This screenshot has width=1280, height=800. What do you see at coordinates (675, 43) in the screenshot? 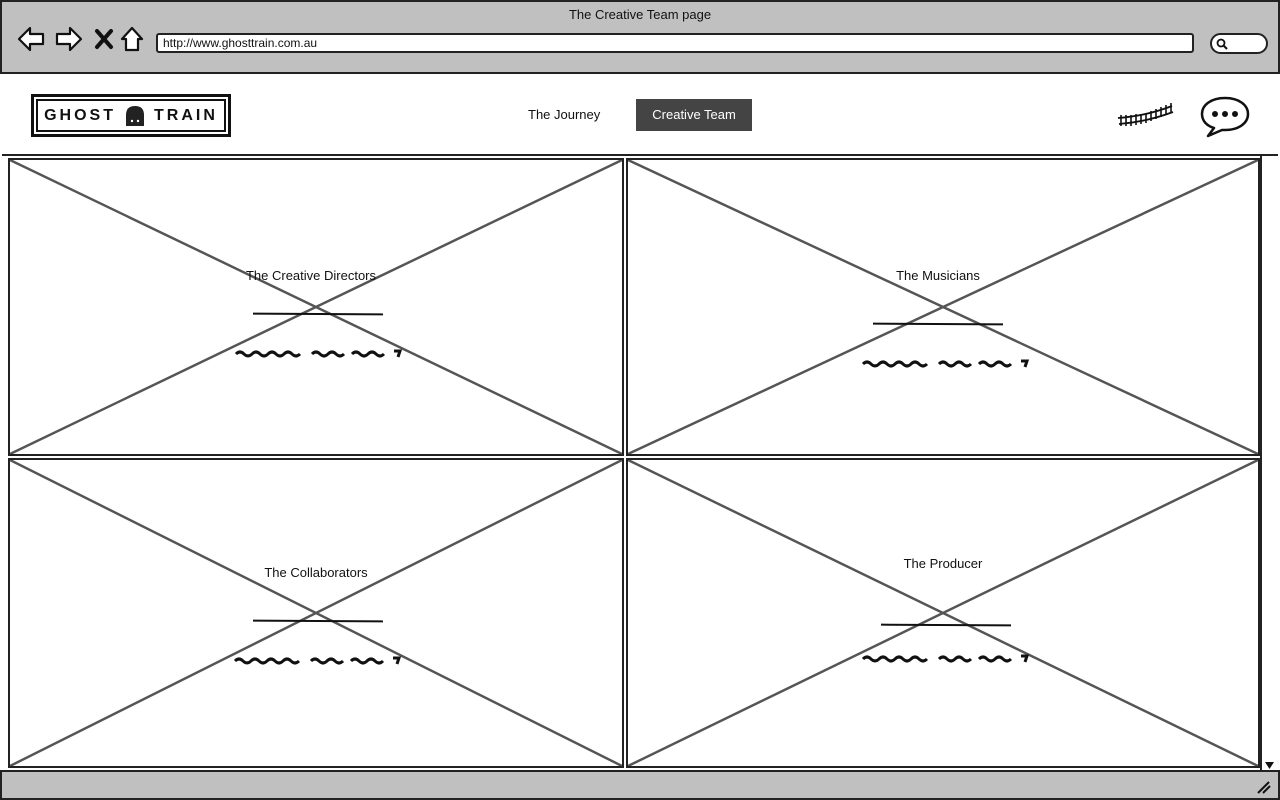
I see `address-bar: http://www.ghosttrain.com.au` at bounding box center [675, 43].